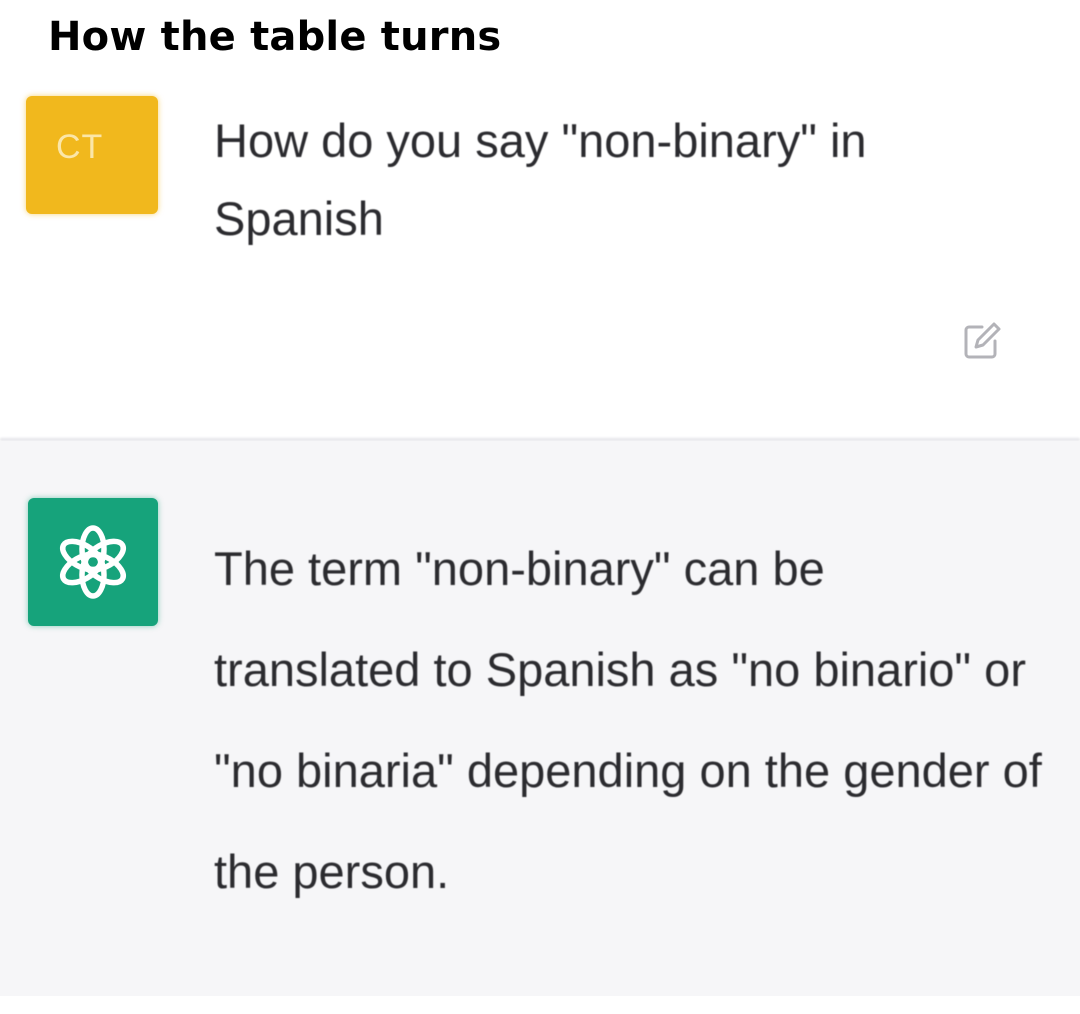 The width and height of the screenshot is (1080, 1014). I want to click on assistant-avatar, so click(93, 562).